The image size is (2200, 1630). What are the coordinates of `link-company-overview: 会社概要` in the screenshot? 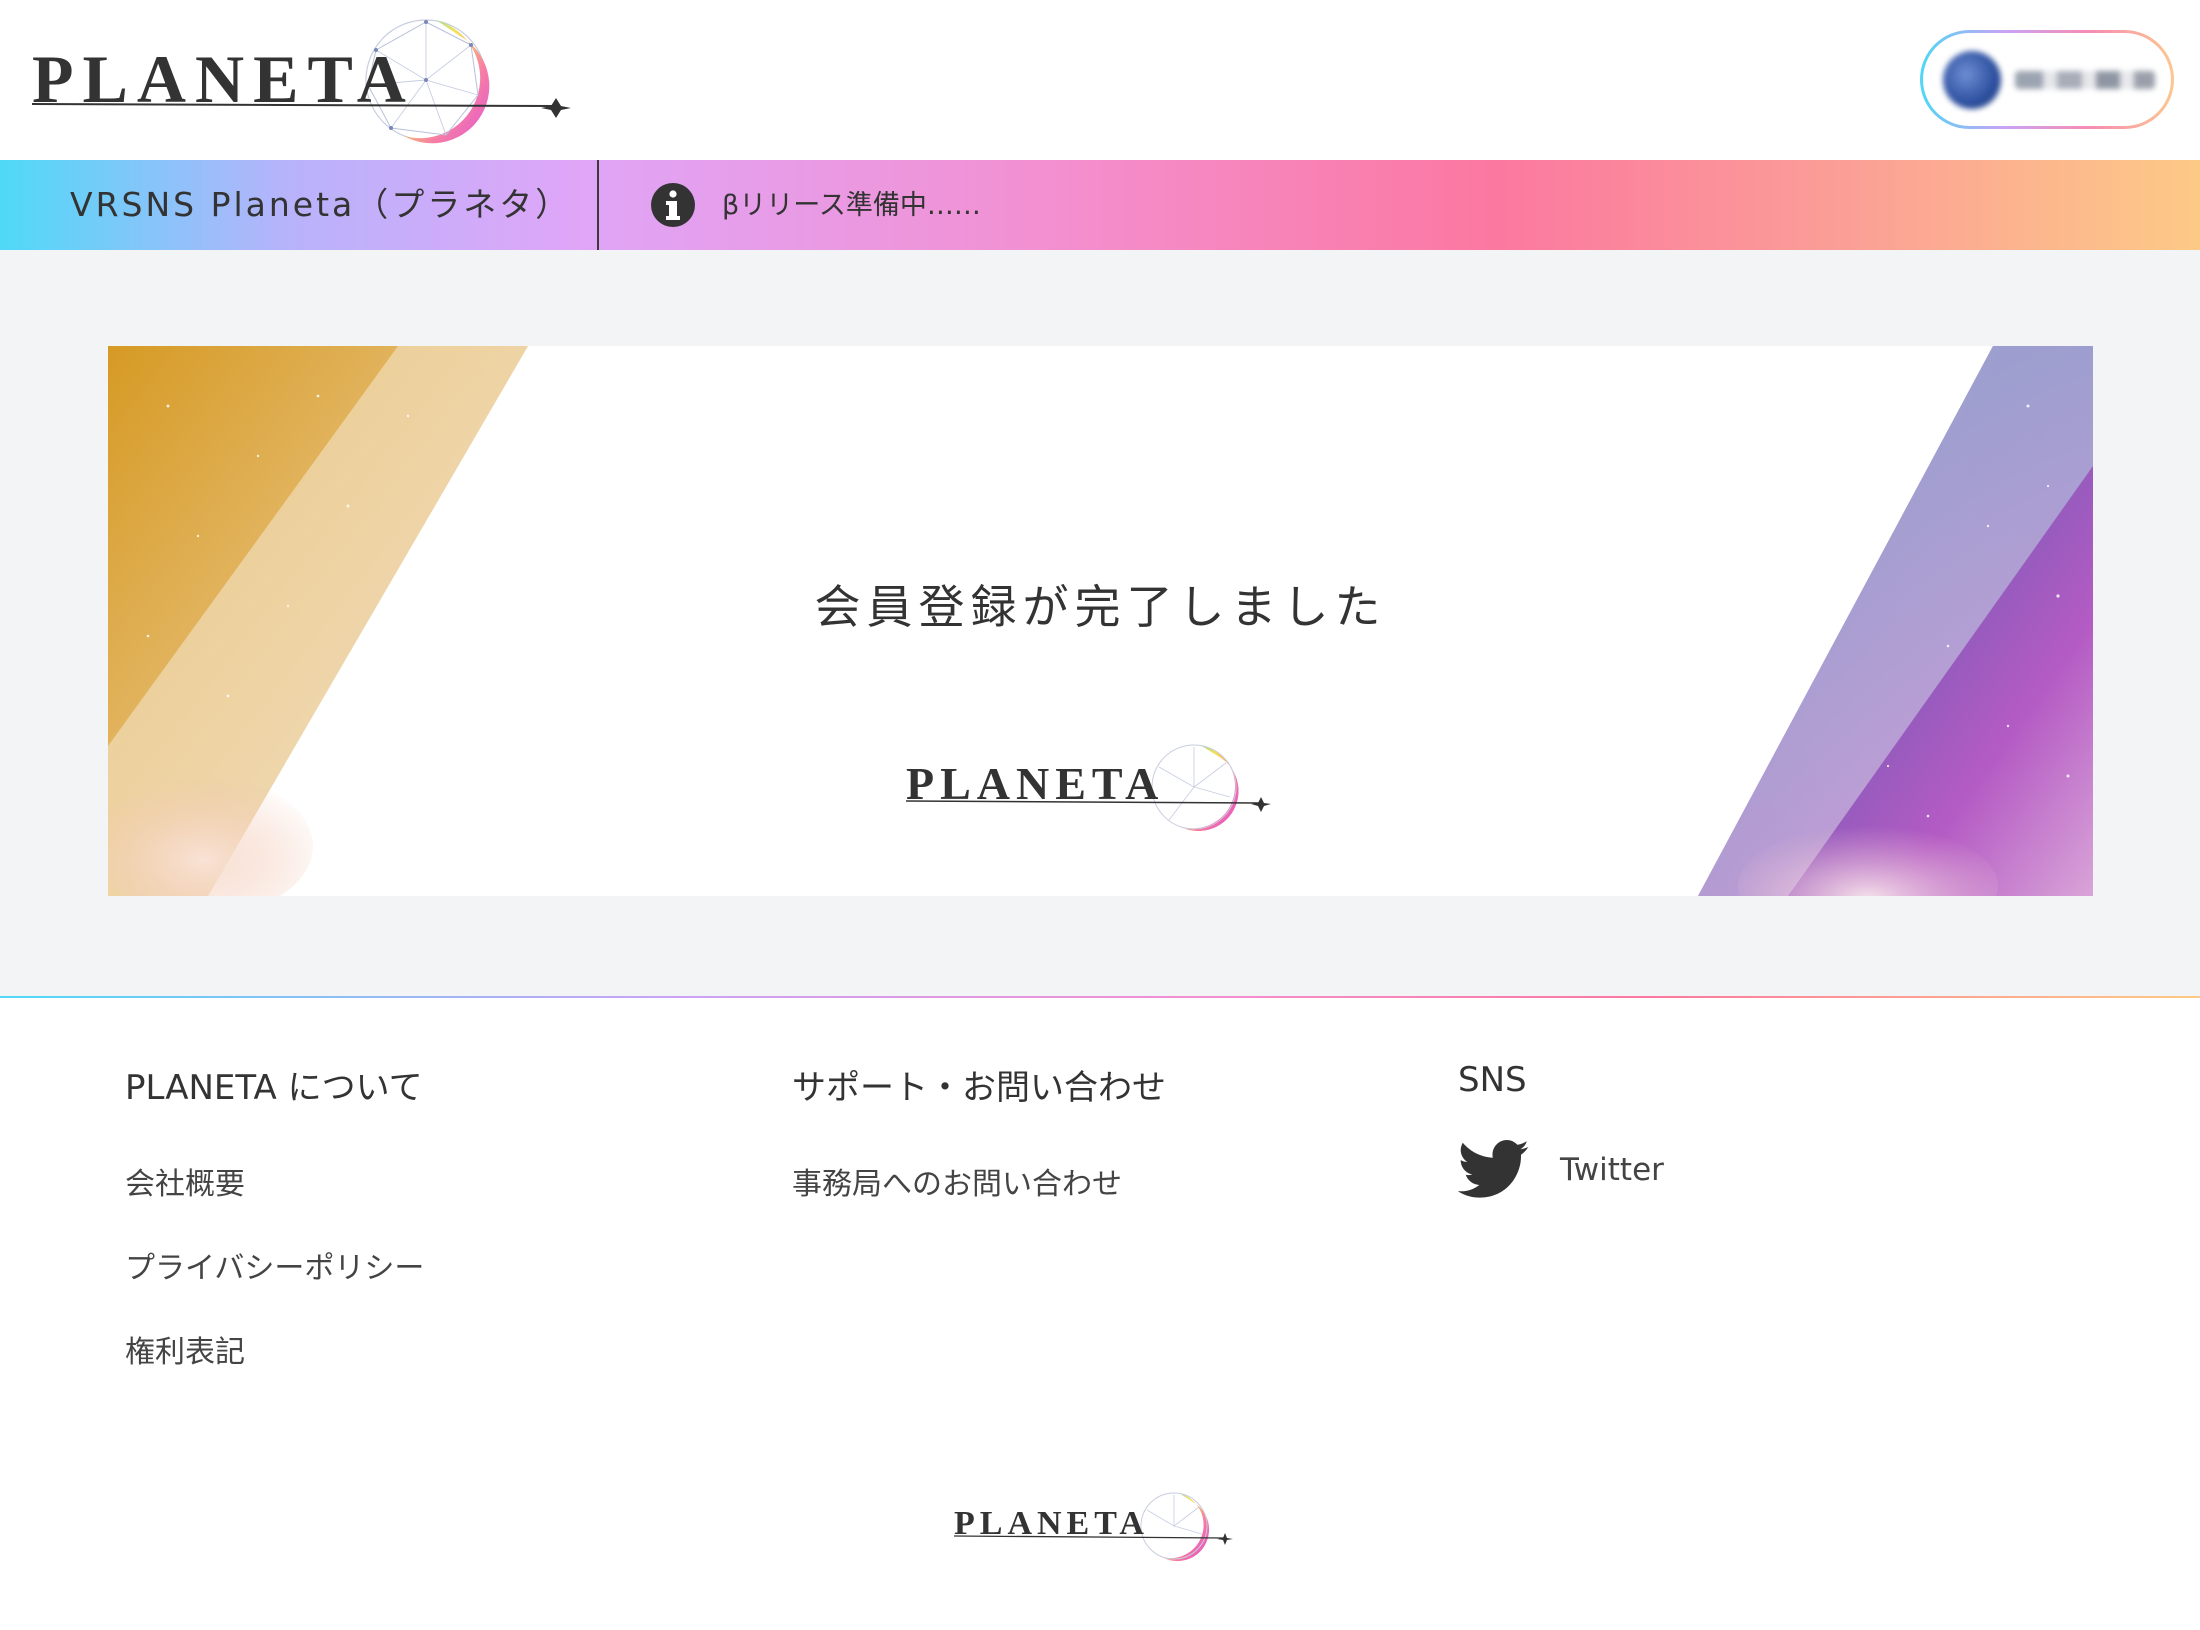 It's located at (274, 1181).